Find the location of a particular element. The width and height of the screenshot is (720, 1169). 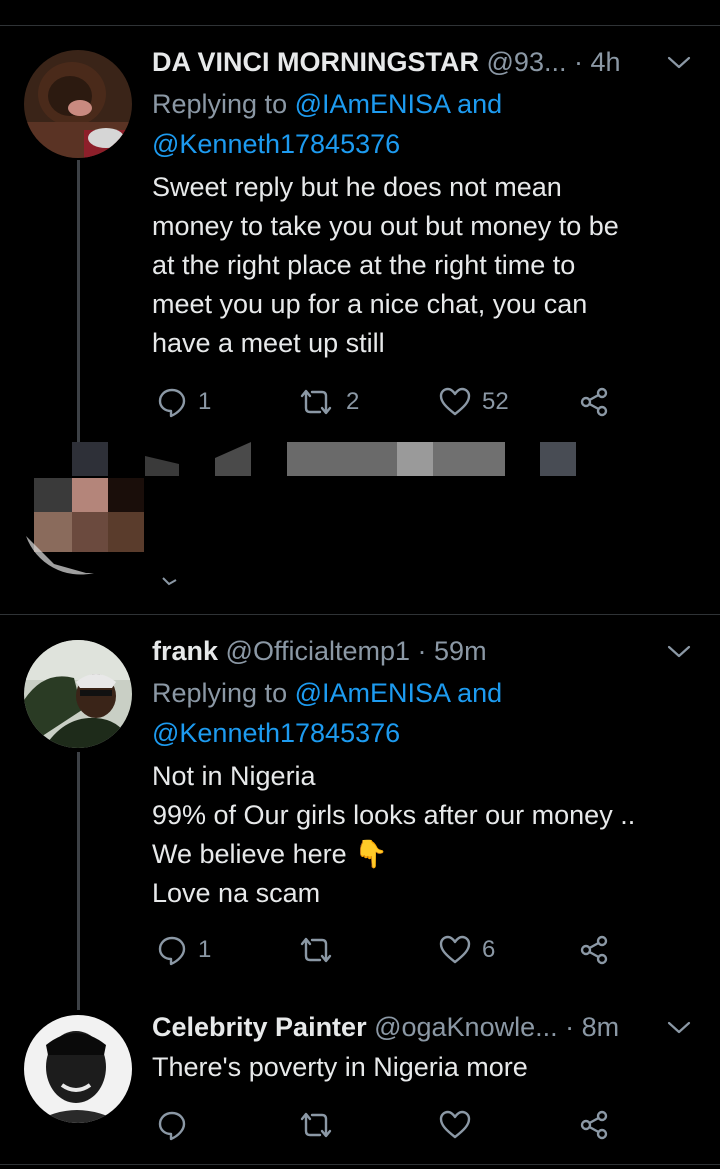

display-name: Celebrity Painter is located at coordinates (259, 1027).